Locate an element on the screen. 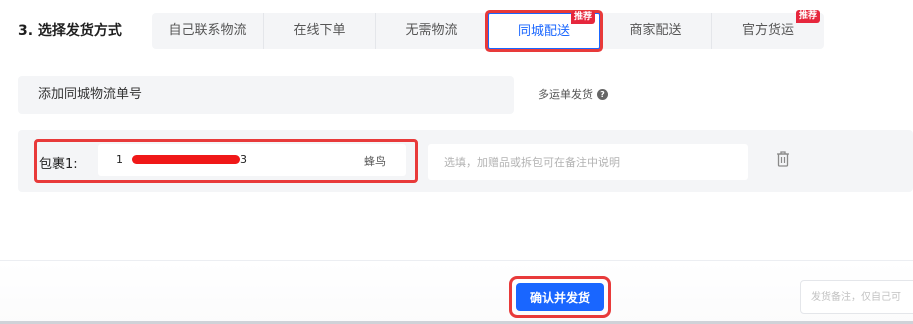 The width and height of the screenshot is (913, 324). shipping-method-tabs: 自己联系物流 在线下单 无需物流 同城配送 推荐 商家配送 官方货运 推荐 is located at coordinates (488, 29).